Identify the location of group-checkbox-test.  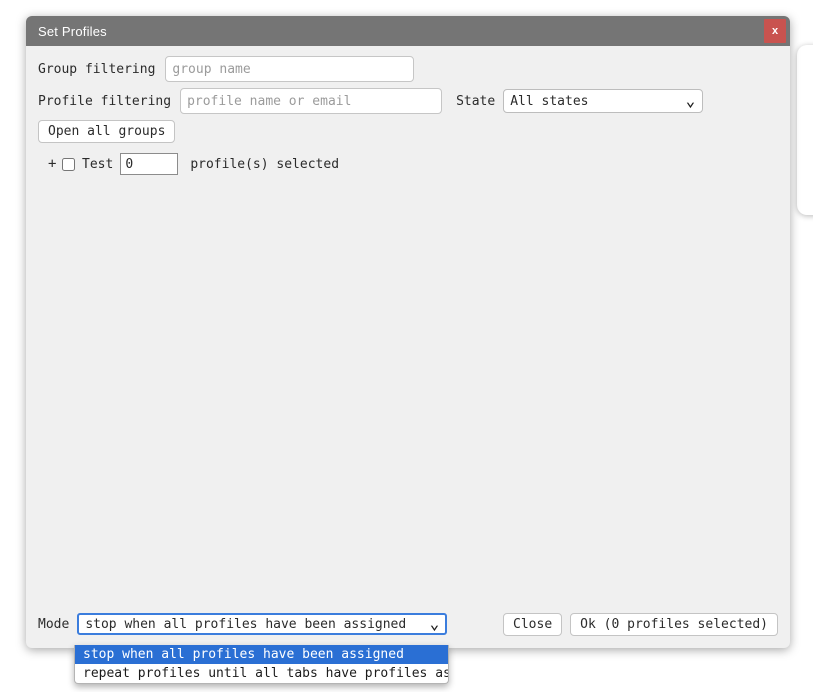
(68, 164).